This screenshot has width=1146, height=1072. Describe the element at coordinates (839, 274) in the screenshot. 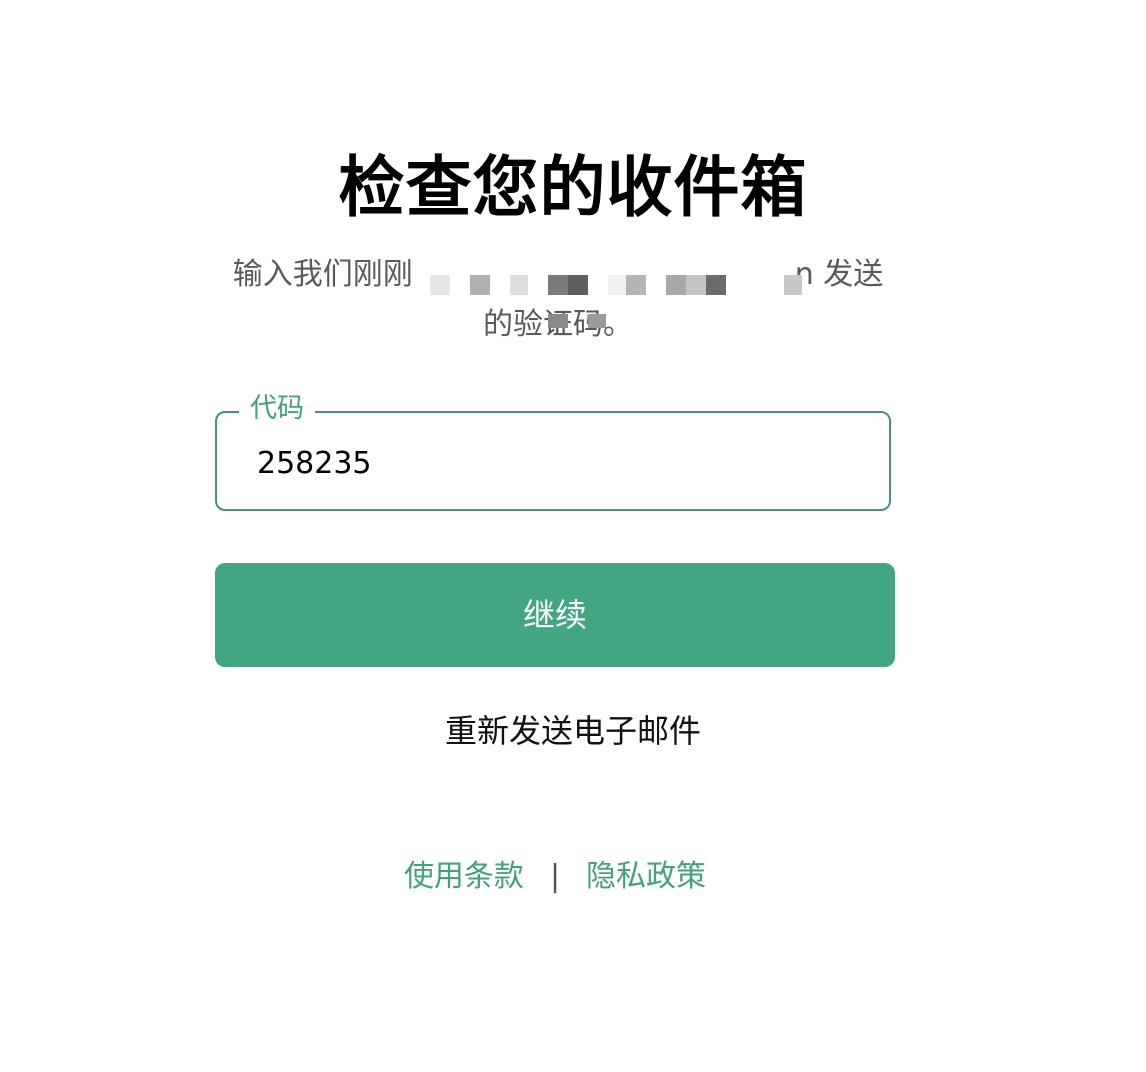

I see `instruction-line-1-end: n 发送` at that location.